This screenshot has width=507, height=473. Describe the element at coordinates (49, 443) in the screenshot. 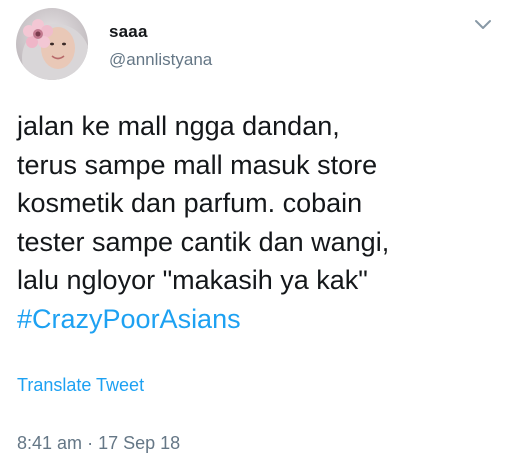

I see `tweet-time: 8:41 am` at that location.